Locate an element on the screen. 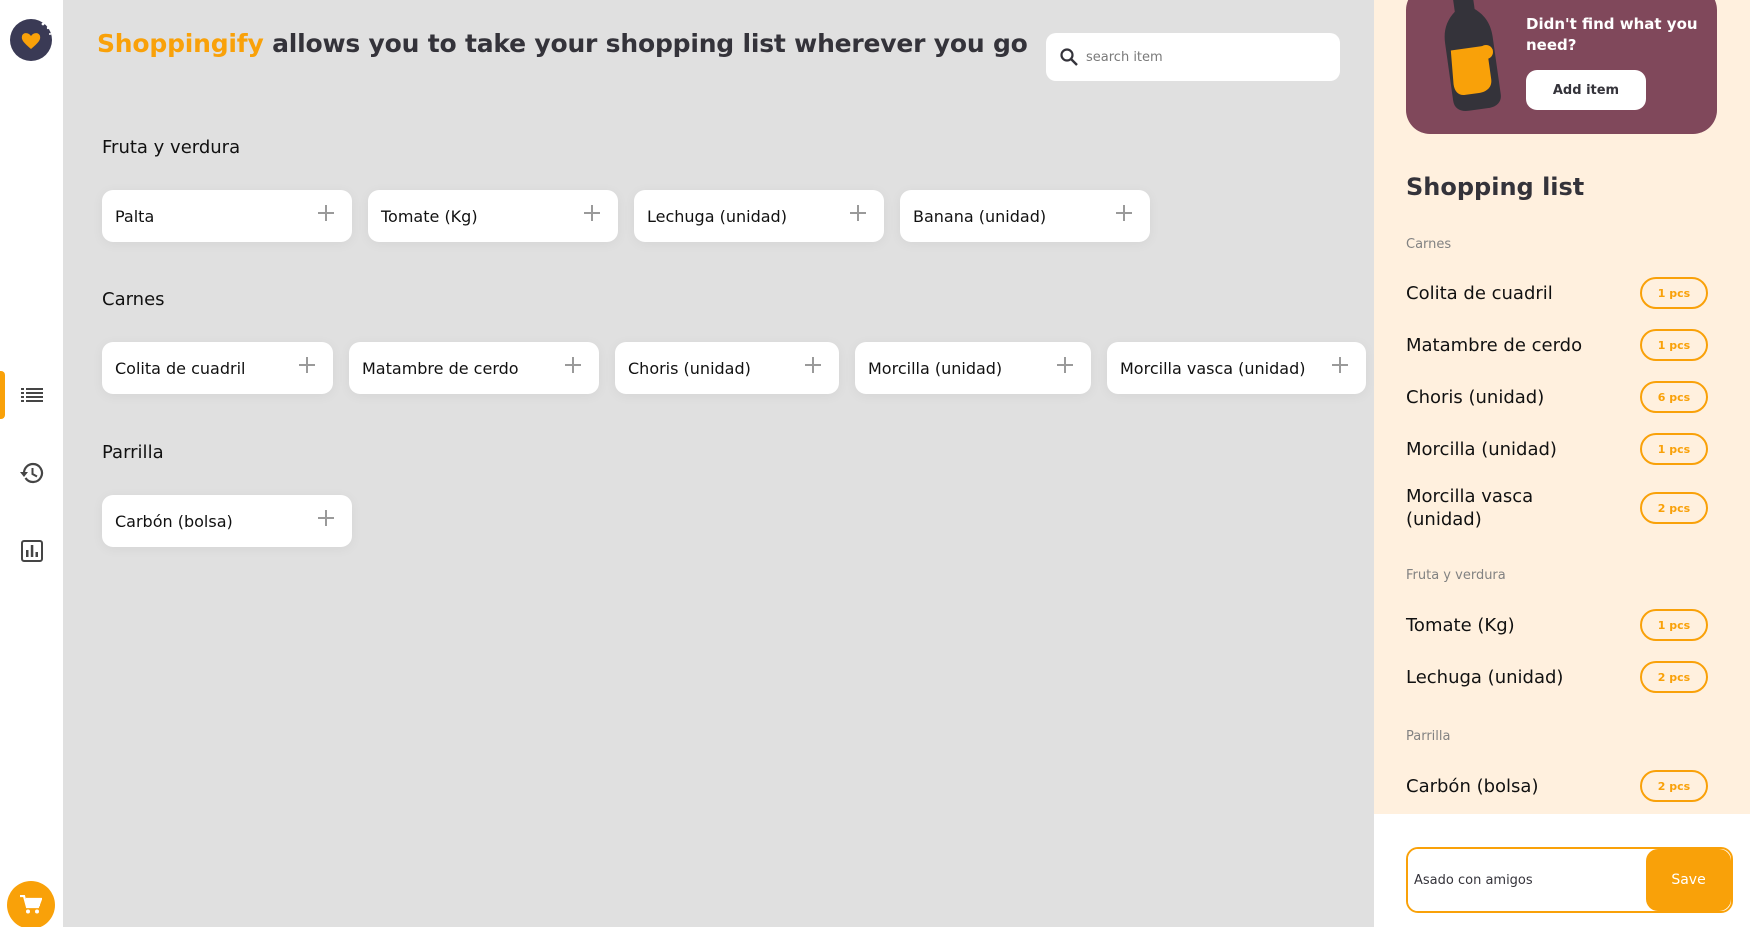 The height and width of the screenshot is (927, 1750). nav-item-statistics is located at coordinates (31, 551).